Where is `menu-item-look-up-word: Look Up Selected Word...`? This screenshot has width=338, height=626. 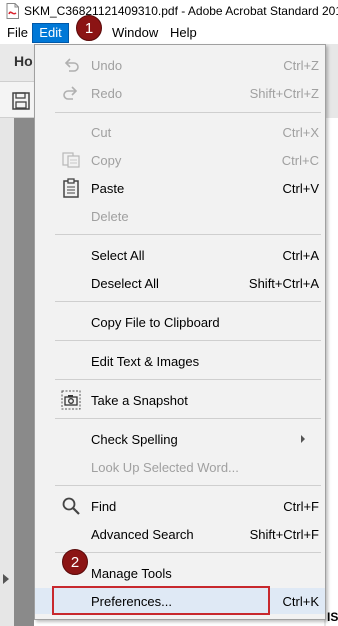 menu-item-look-up-word: Look Up Selected Word... is located at coordinates (180, 467).